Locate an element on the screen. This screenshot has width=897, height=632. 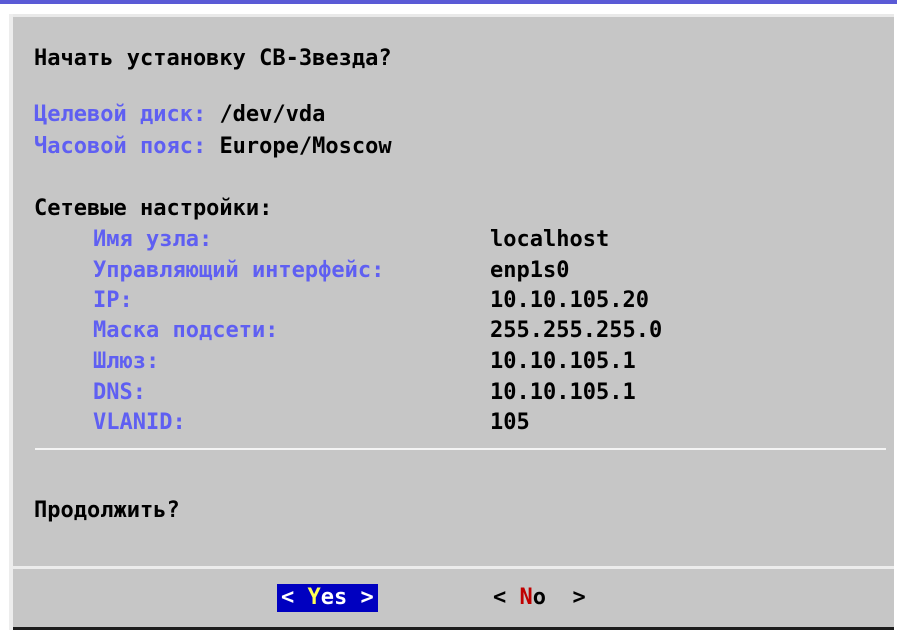
dns-label: DNS: is located at coordinates (119, 392).